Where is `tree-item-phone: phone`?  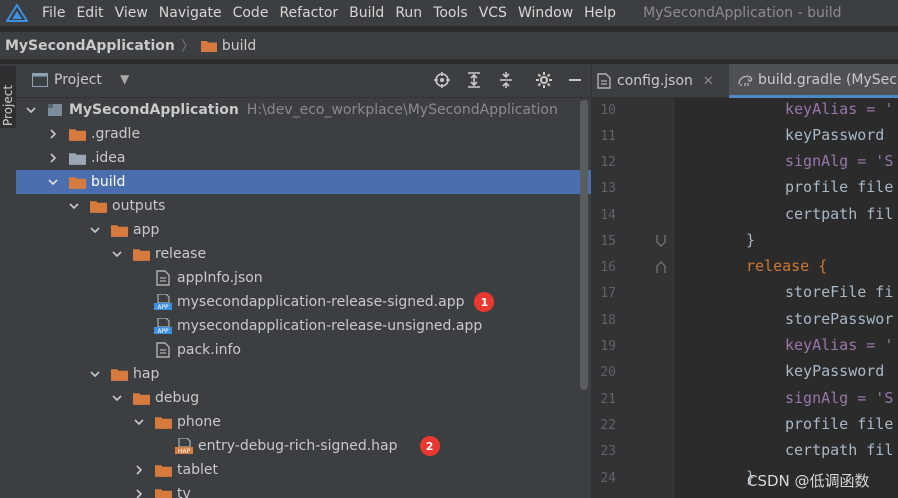 tree-item-phone: phone is located at coordinates (303, 422).